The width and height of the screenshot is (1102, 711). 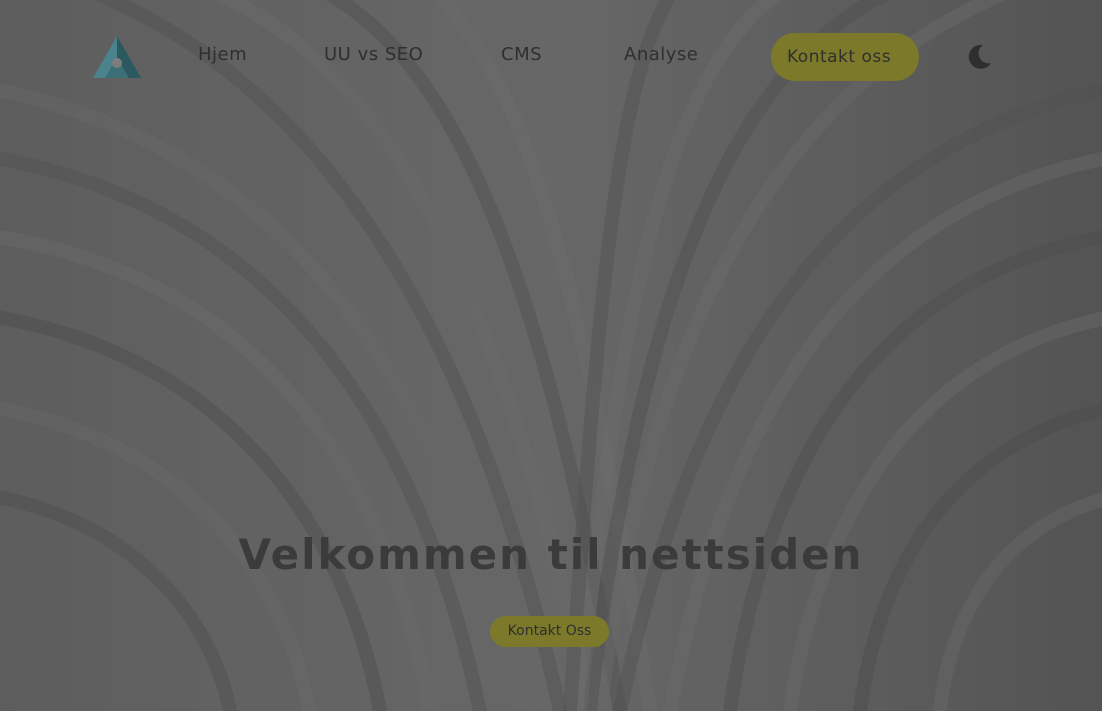 What do you see at coordinates (373, 54) in the screenshot?
I see `nav-item-uu-vs-seo: UU vs SEO` at bounding box center [373, 54].